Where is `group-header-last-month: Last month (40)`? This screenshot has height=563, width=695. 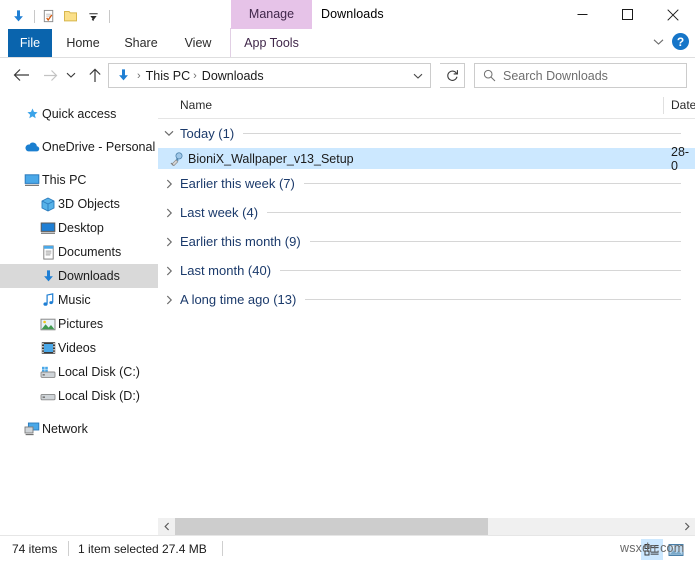
group-header-last-month: Last month (40) is located at coordinates (426, 270).